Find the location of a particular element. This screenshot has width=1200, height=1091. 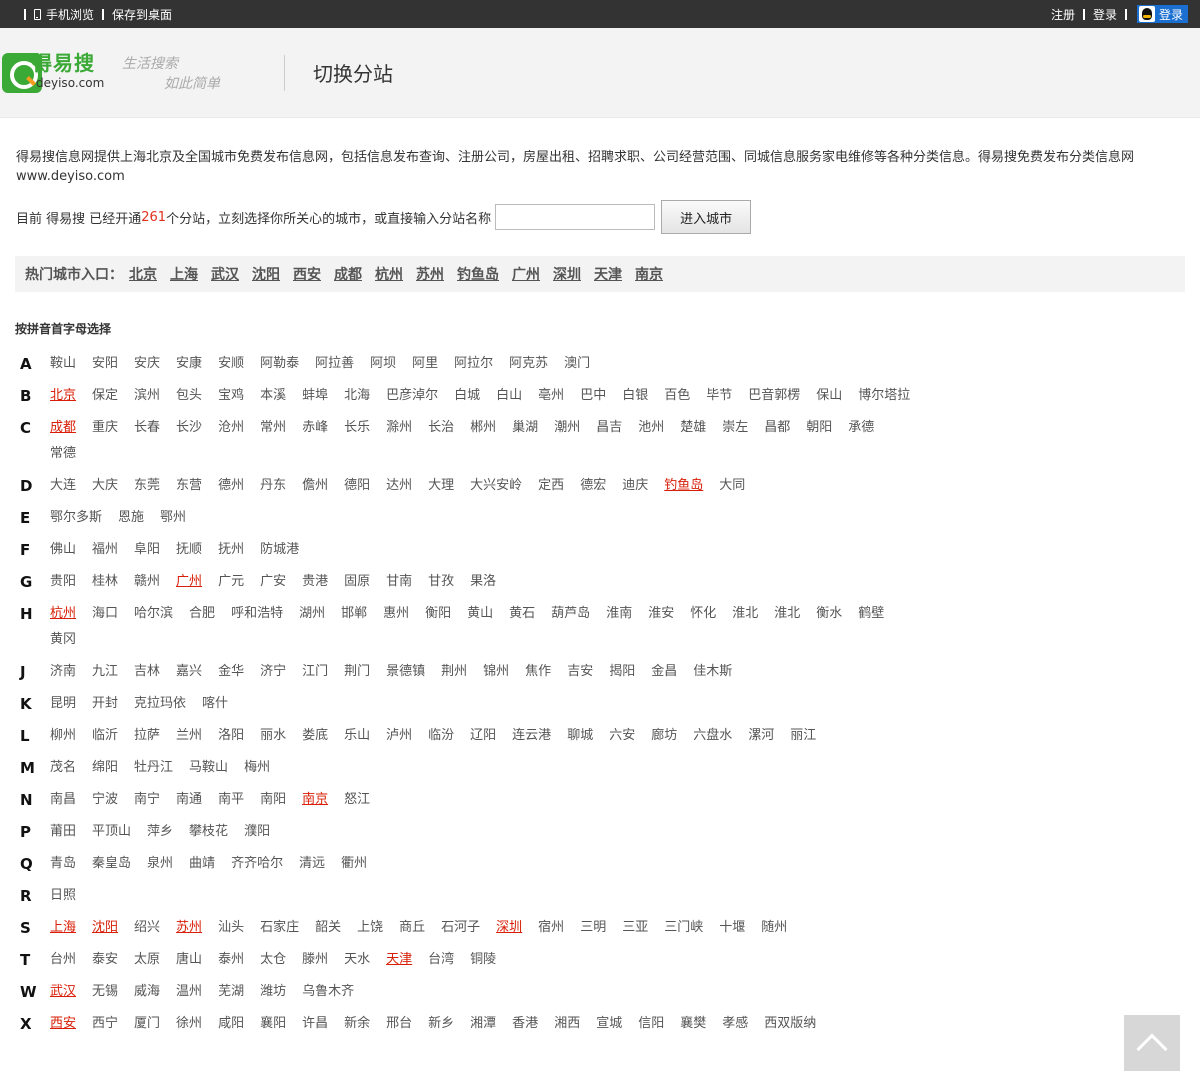

city-link: 汕头 is located at coordinates (231, 928).